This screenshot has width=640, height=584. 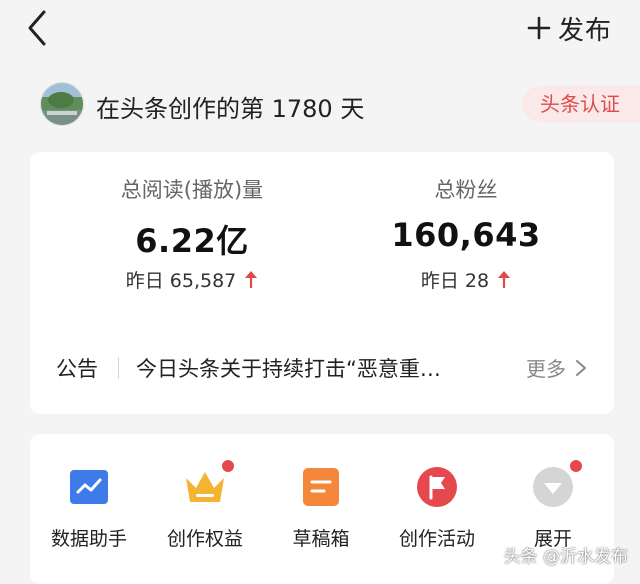 I want to click on tool-data-assistant: 数据助手, so click(x=89, y=507).